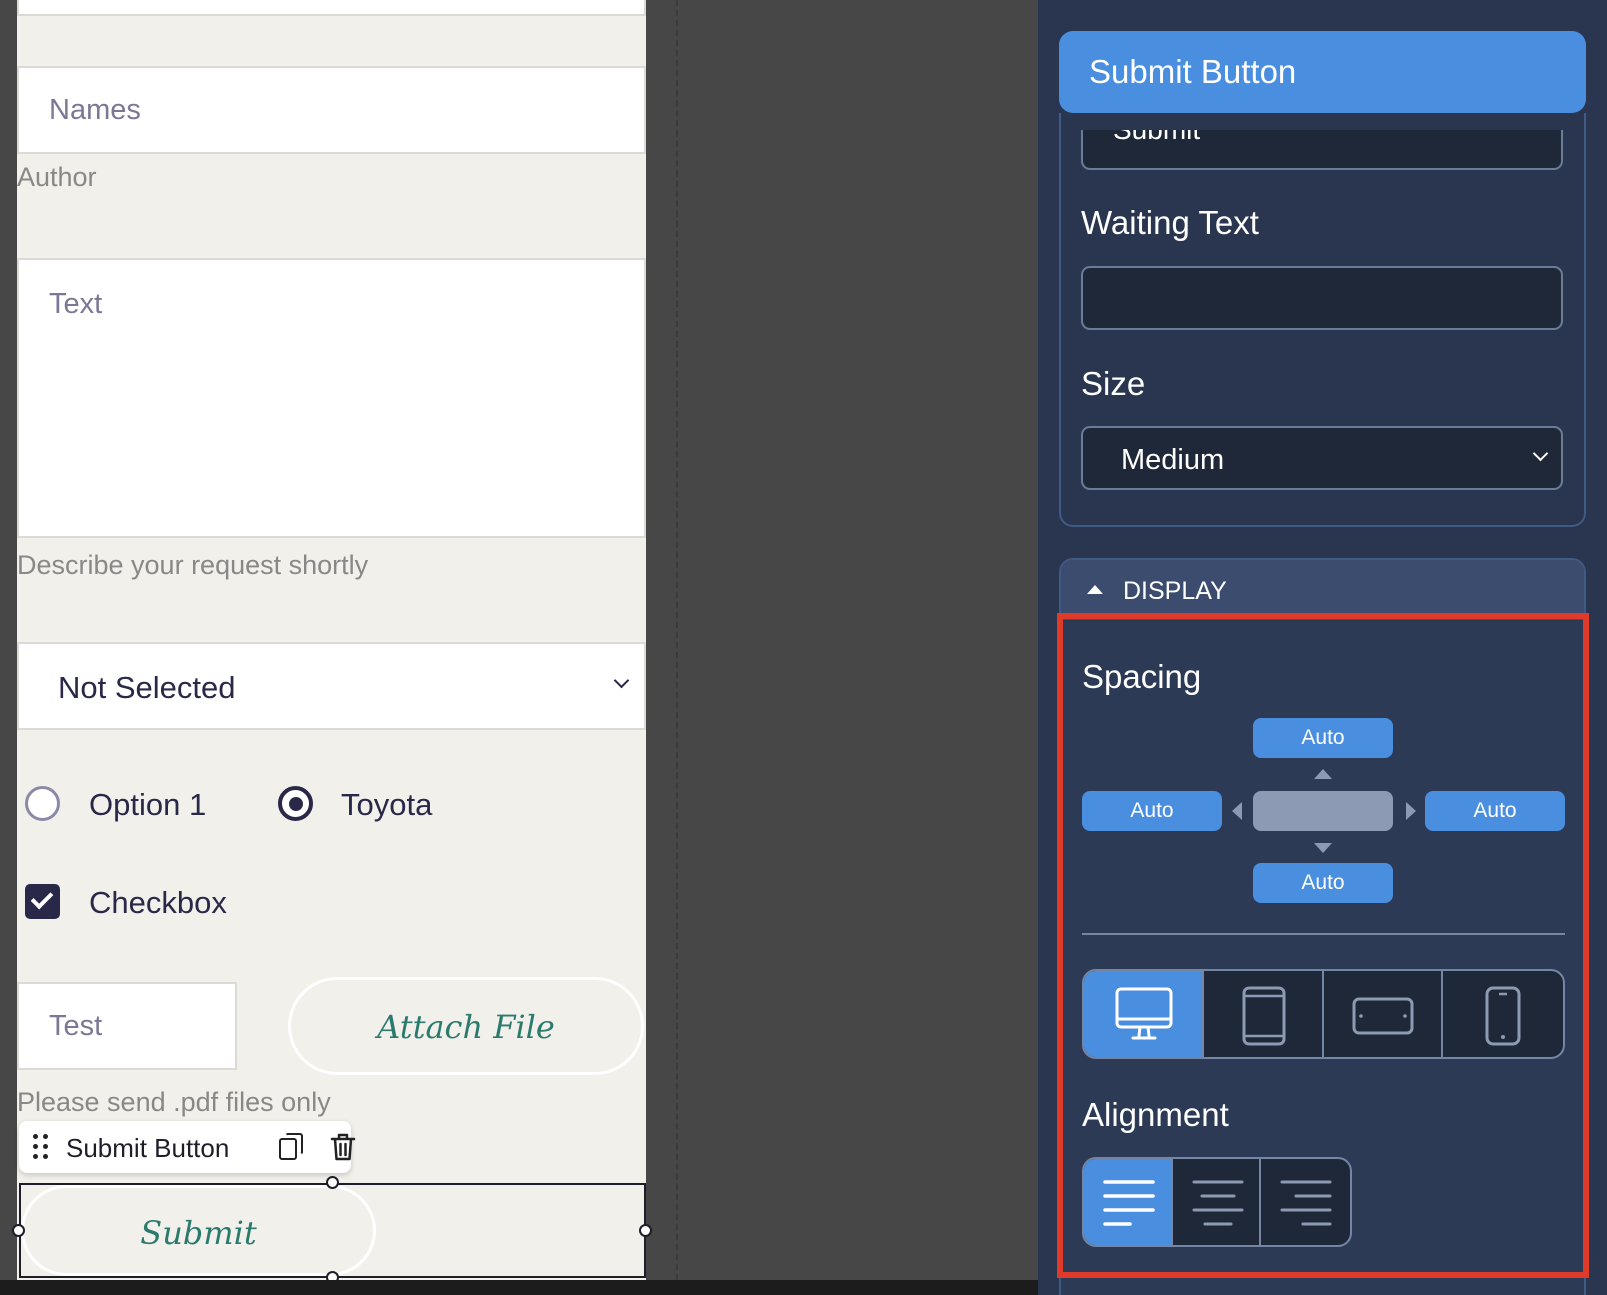  I want to click on panel-title: Submit Button, so click(1193, 71).